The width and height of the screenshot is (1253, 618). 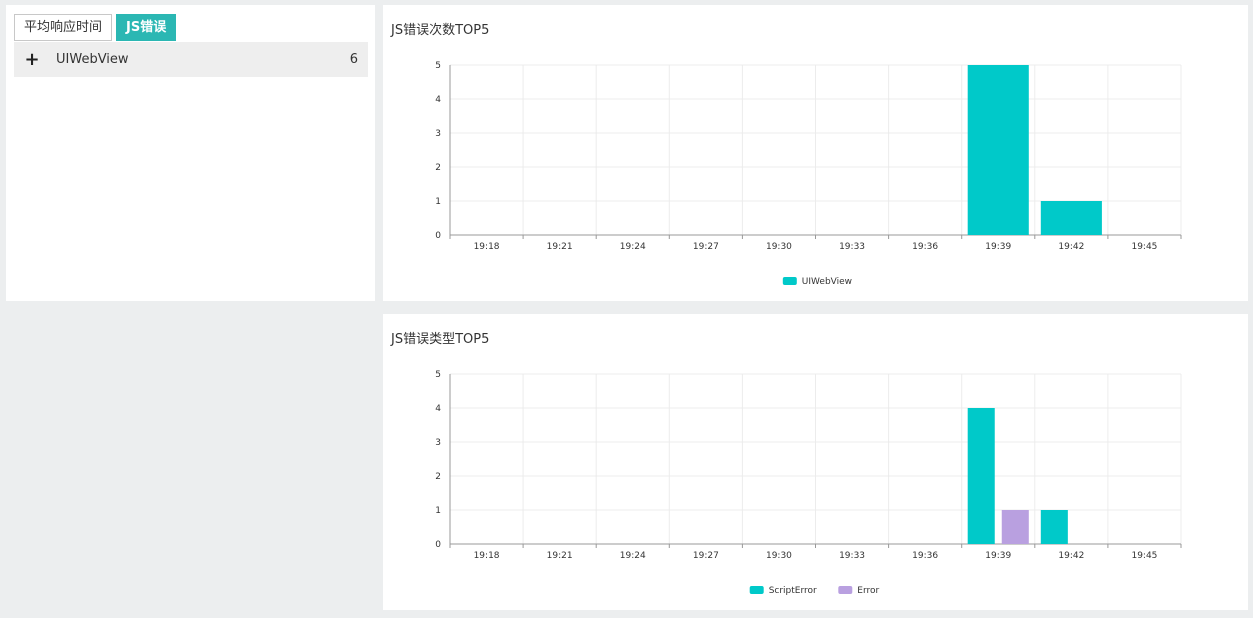 What do you see at coordinates (981, 476) in the screenshot?
I see `bar-scripterror-1939` at bounding box center [981, 476].